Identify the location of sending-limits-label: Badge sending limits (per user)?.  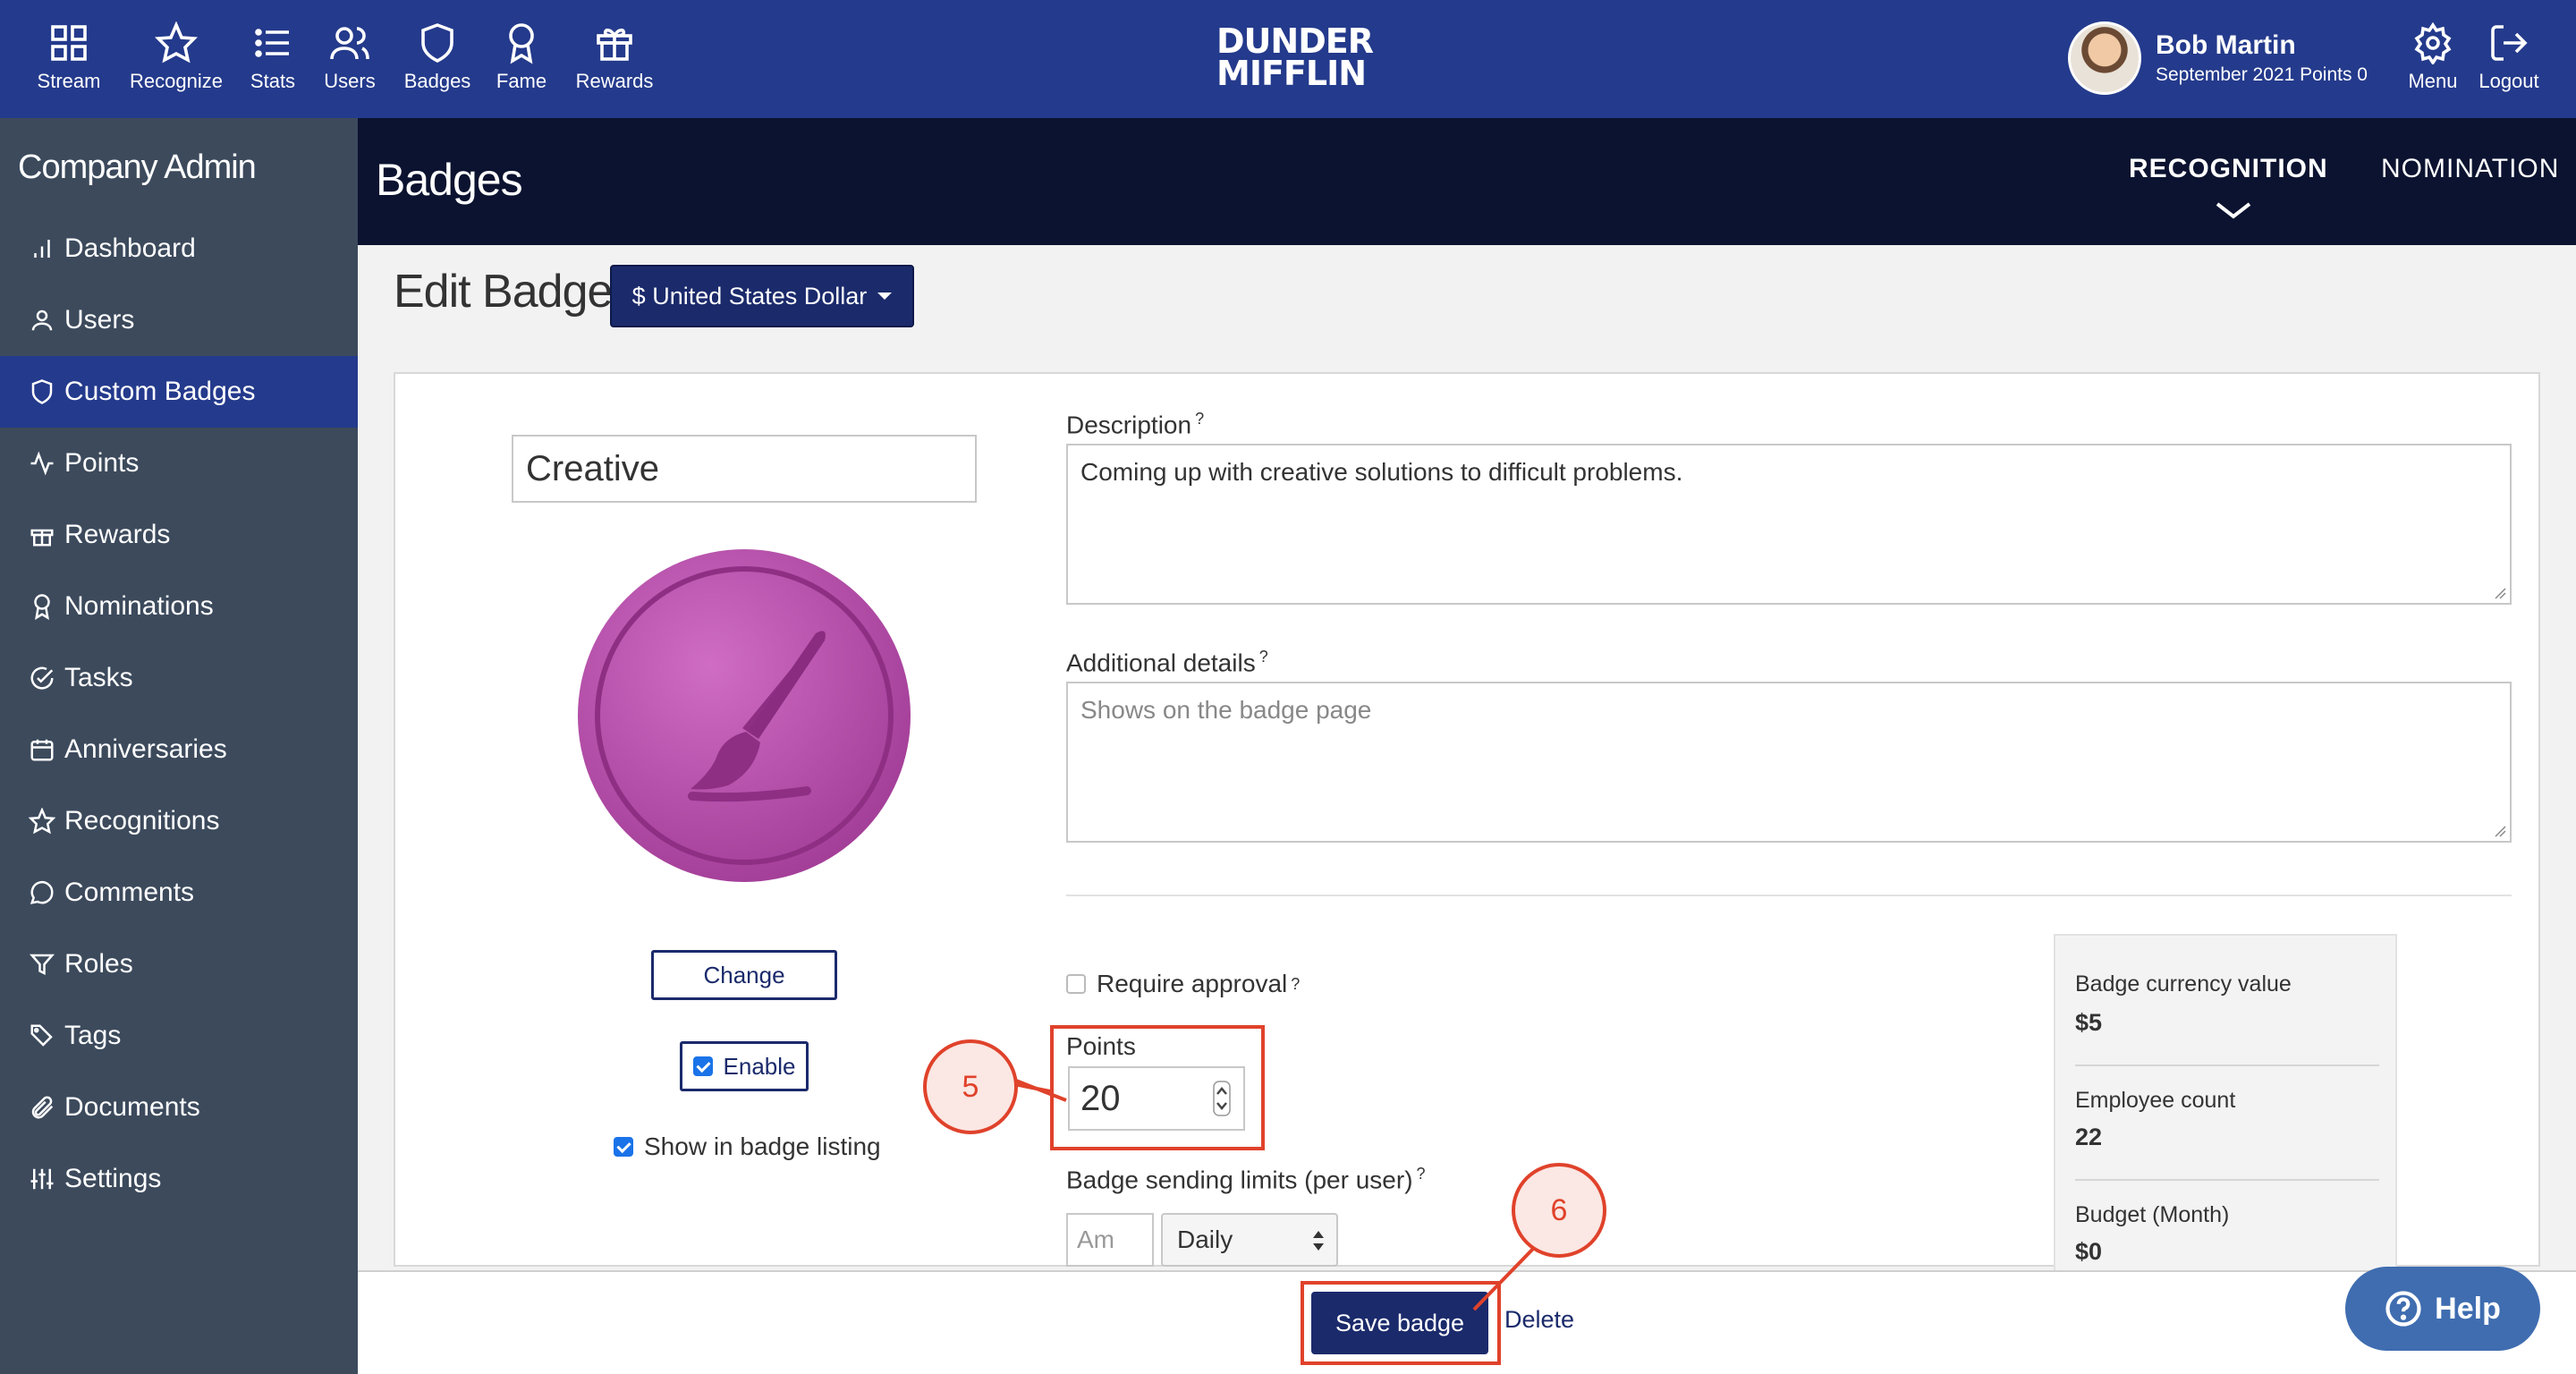
(1246, 1179).